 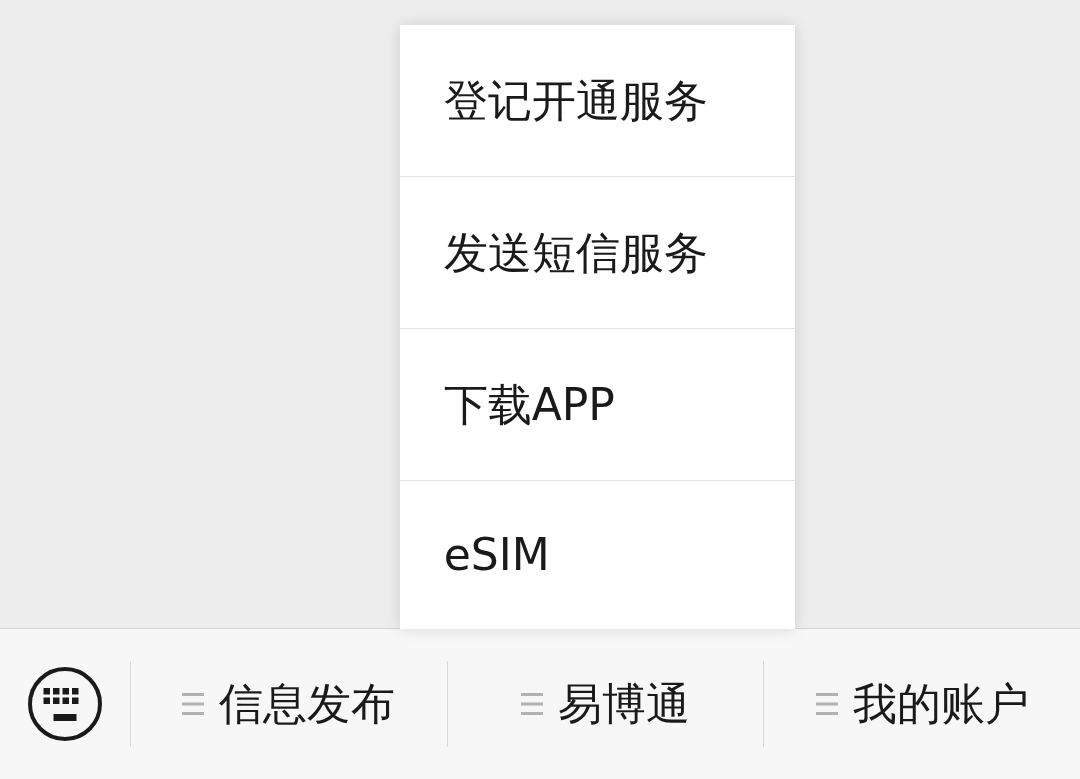 I want to click on submenu-item: eSIM, so click(x=597, y=555).